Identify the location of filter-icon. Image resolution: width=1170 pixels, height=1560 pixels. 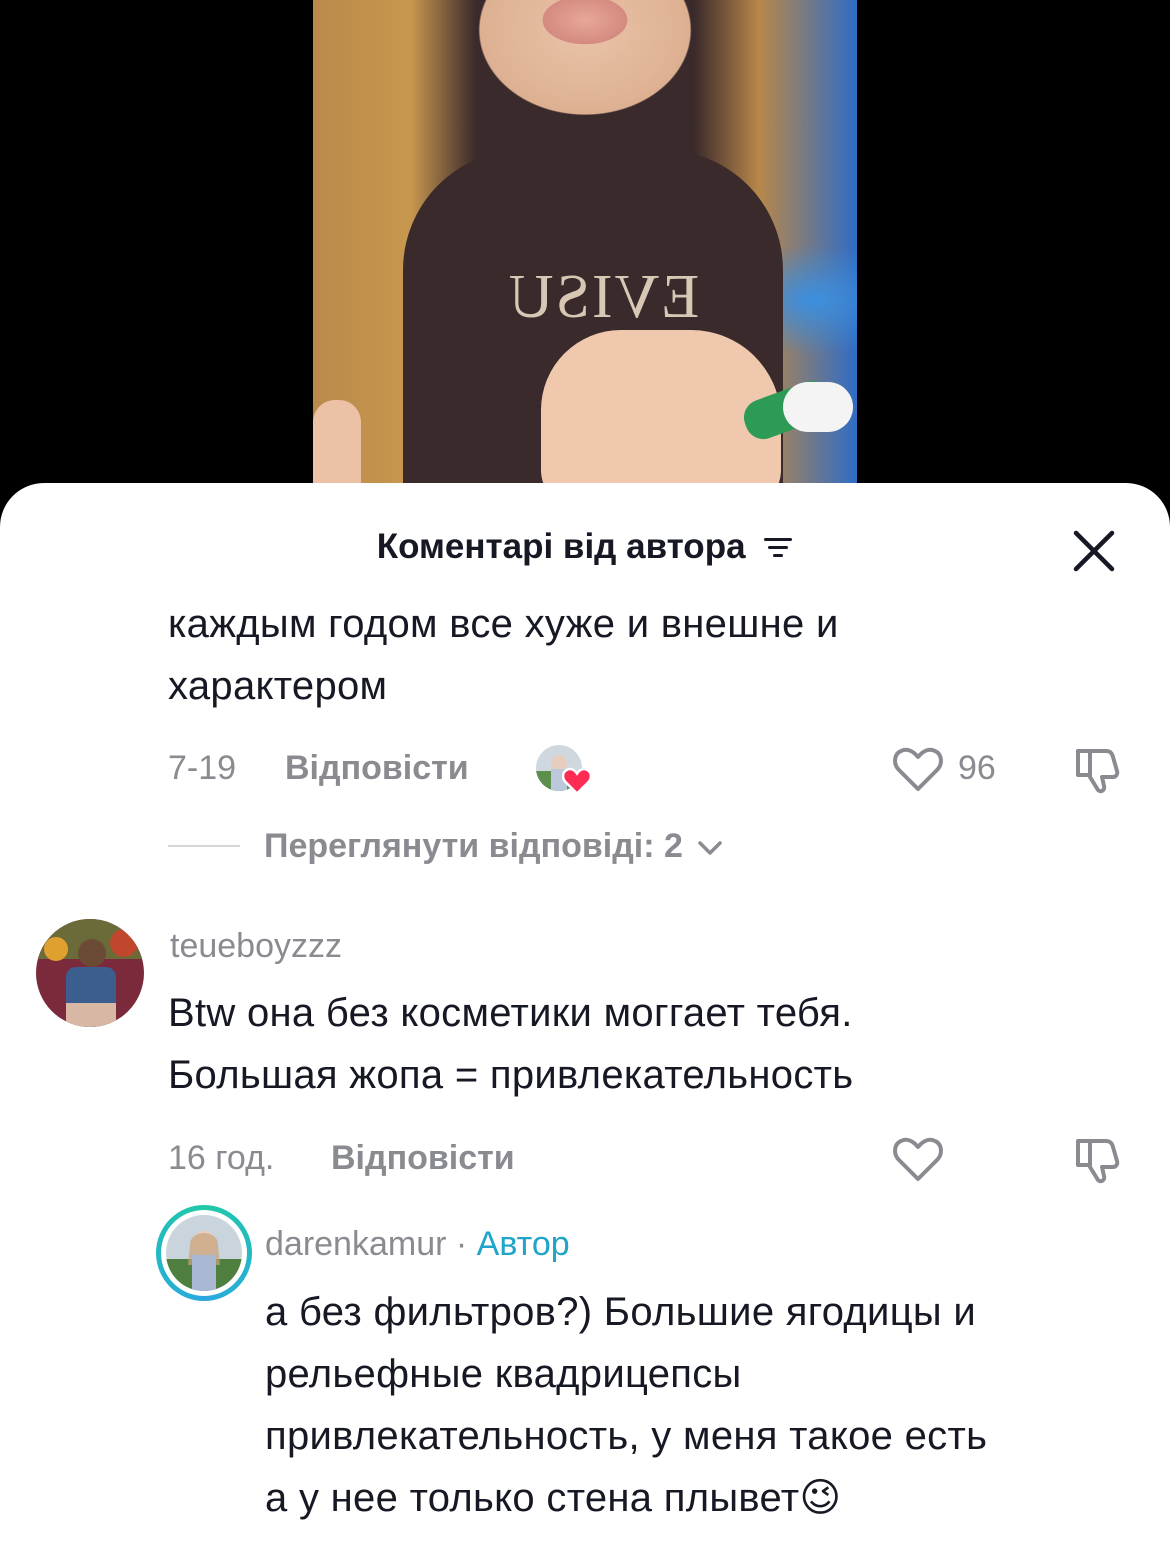
(778, 547).